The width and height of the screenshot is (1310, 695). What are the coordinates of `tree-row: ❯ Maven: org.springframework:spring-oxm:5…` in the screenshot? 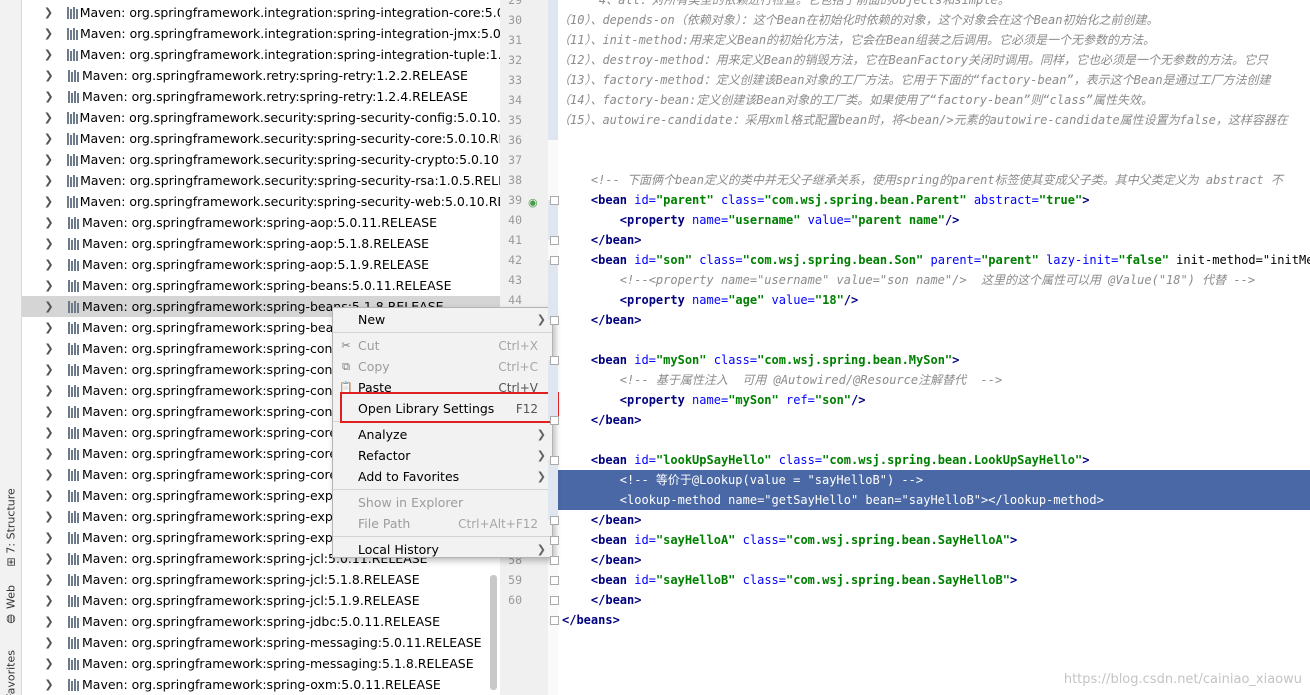 It's located at (261, 684).